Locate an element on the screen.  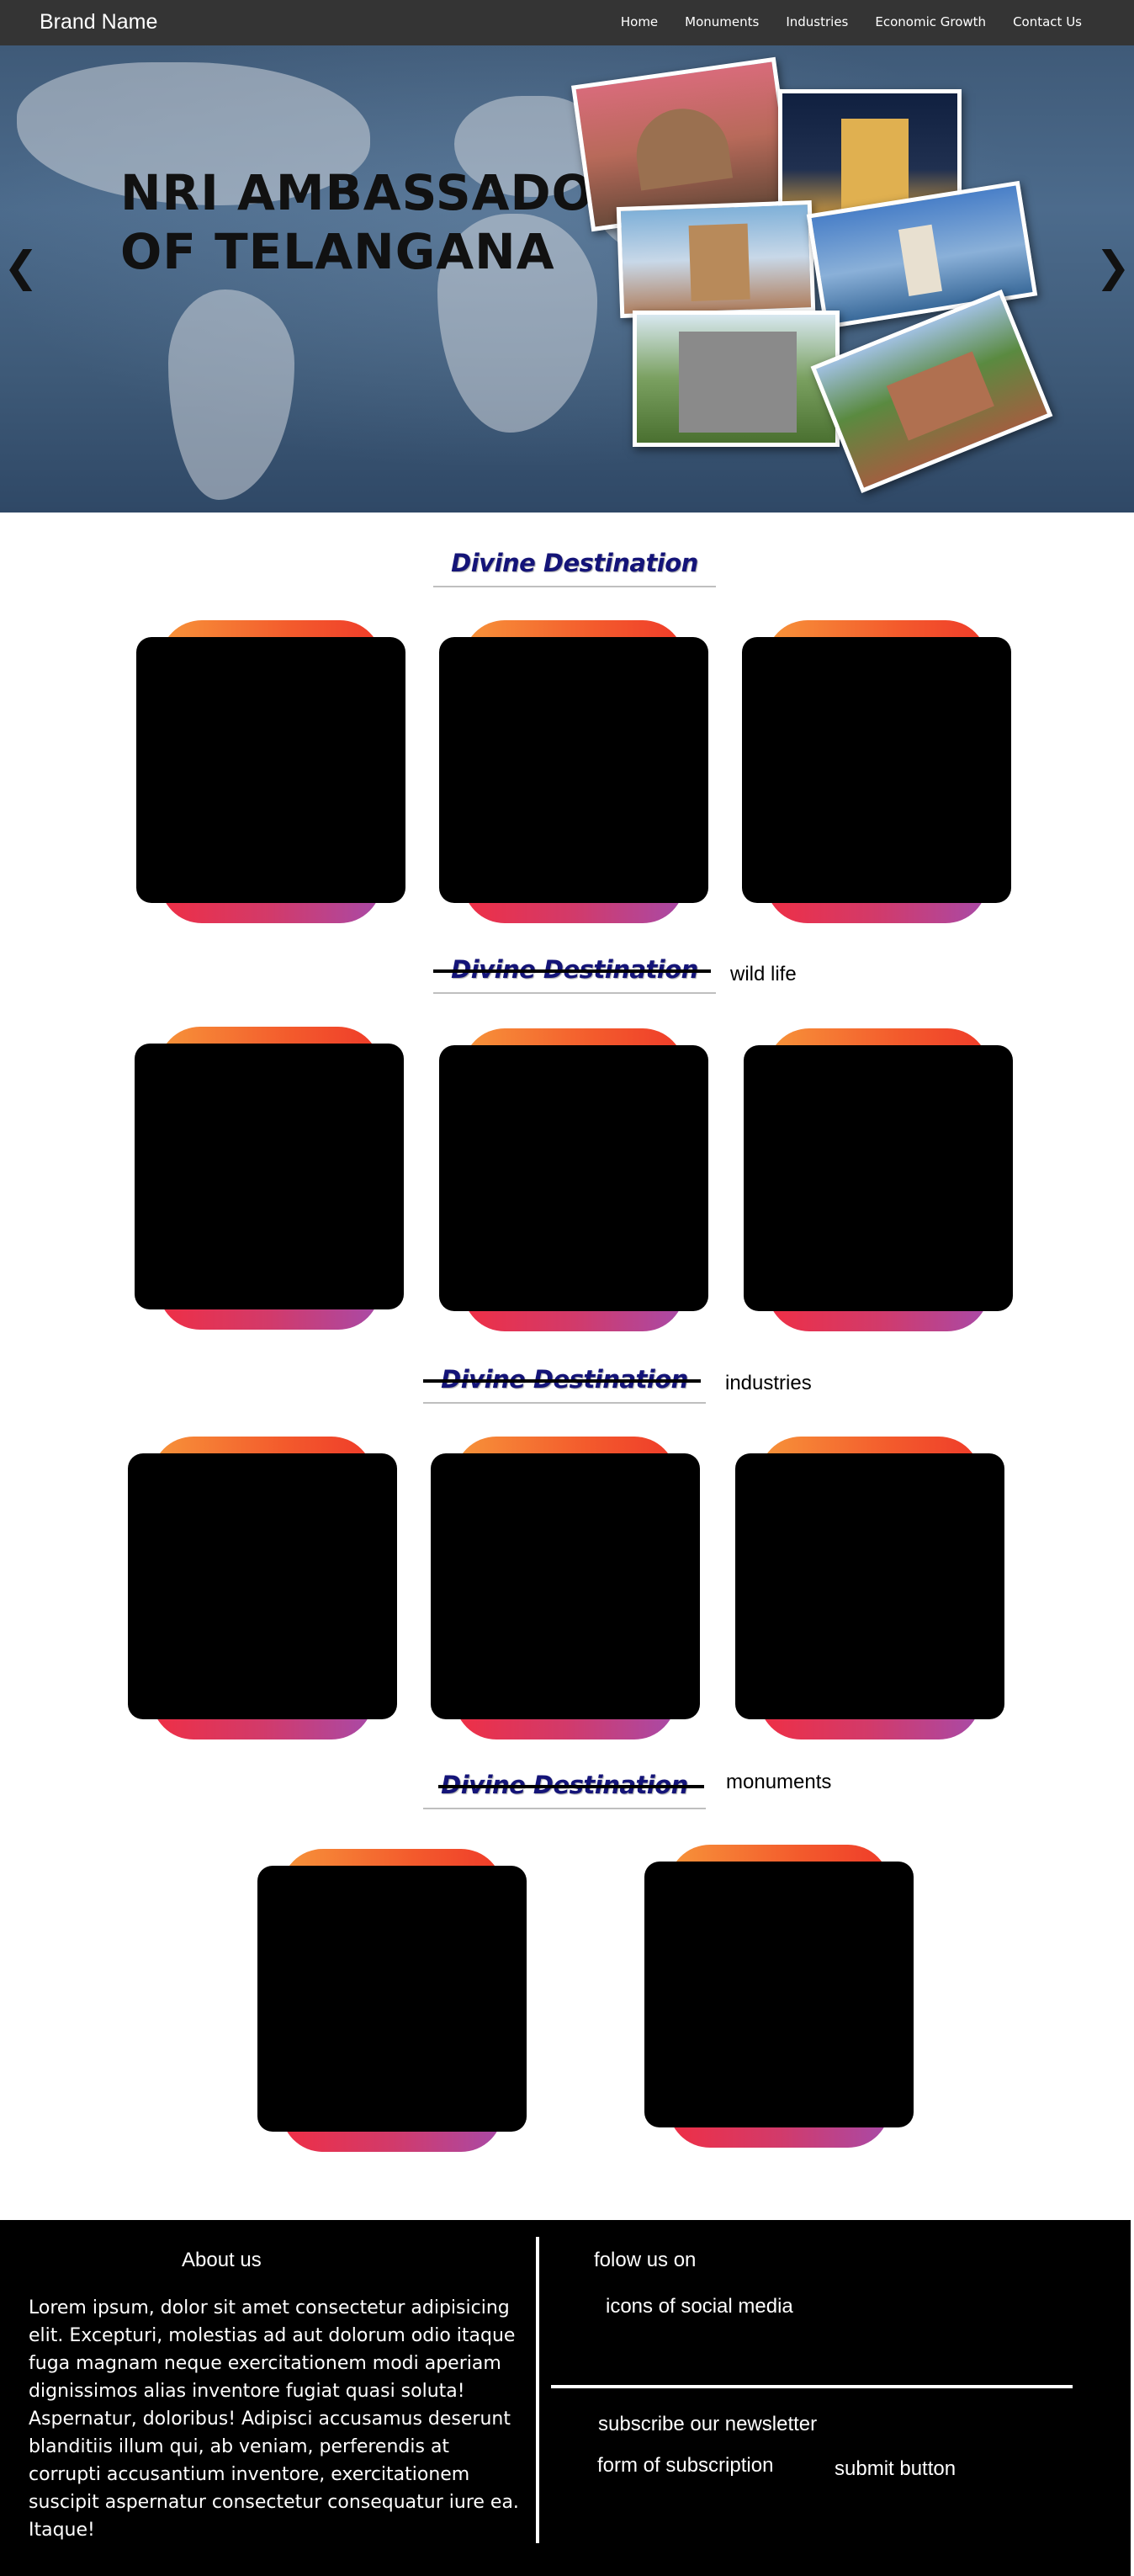
section-heading-1: Divine Destination is located at coordinates (574, 568).